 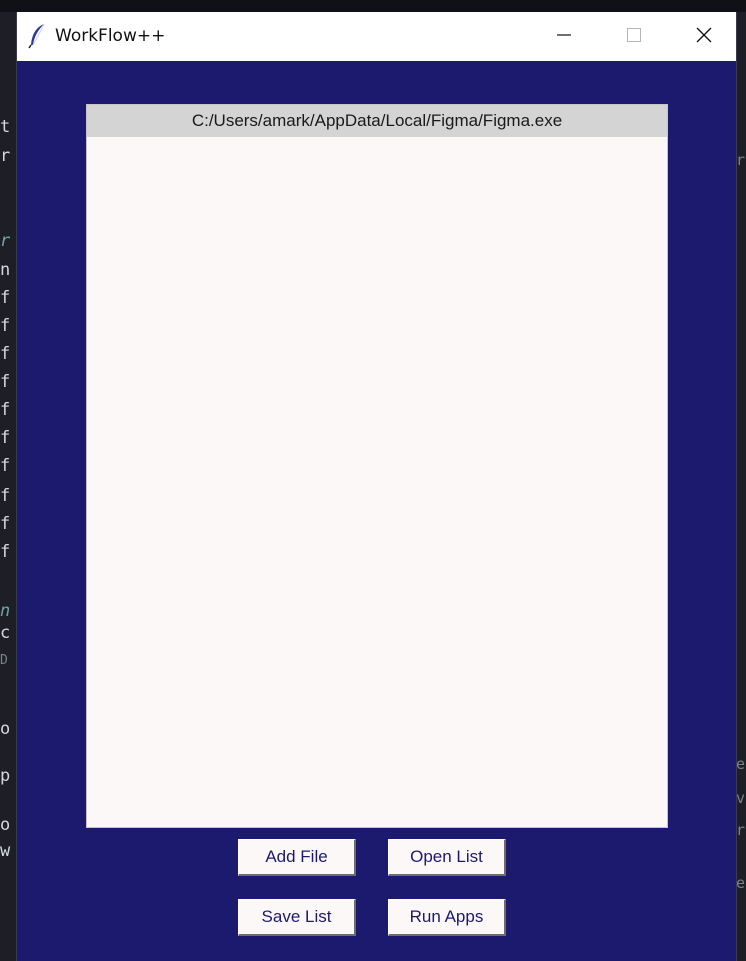 I want to click on minimize-button, so click(x=564, y=36).